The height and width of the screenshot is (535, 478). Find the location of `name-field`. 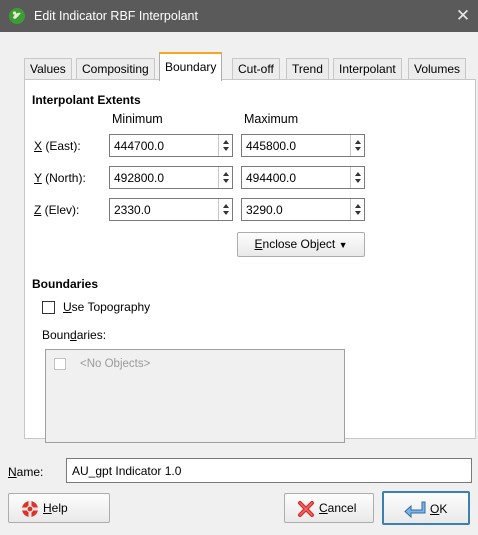

name-field is located at coordinates (269, 470).